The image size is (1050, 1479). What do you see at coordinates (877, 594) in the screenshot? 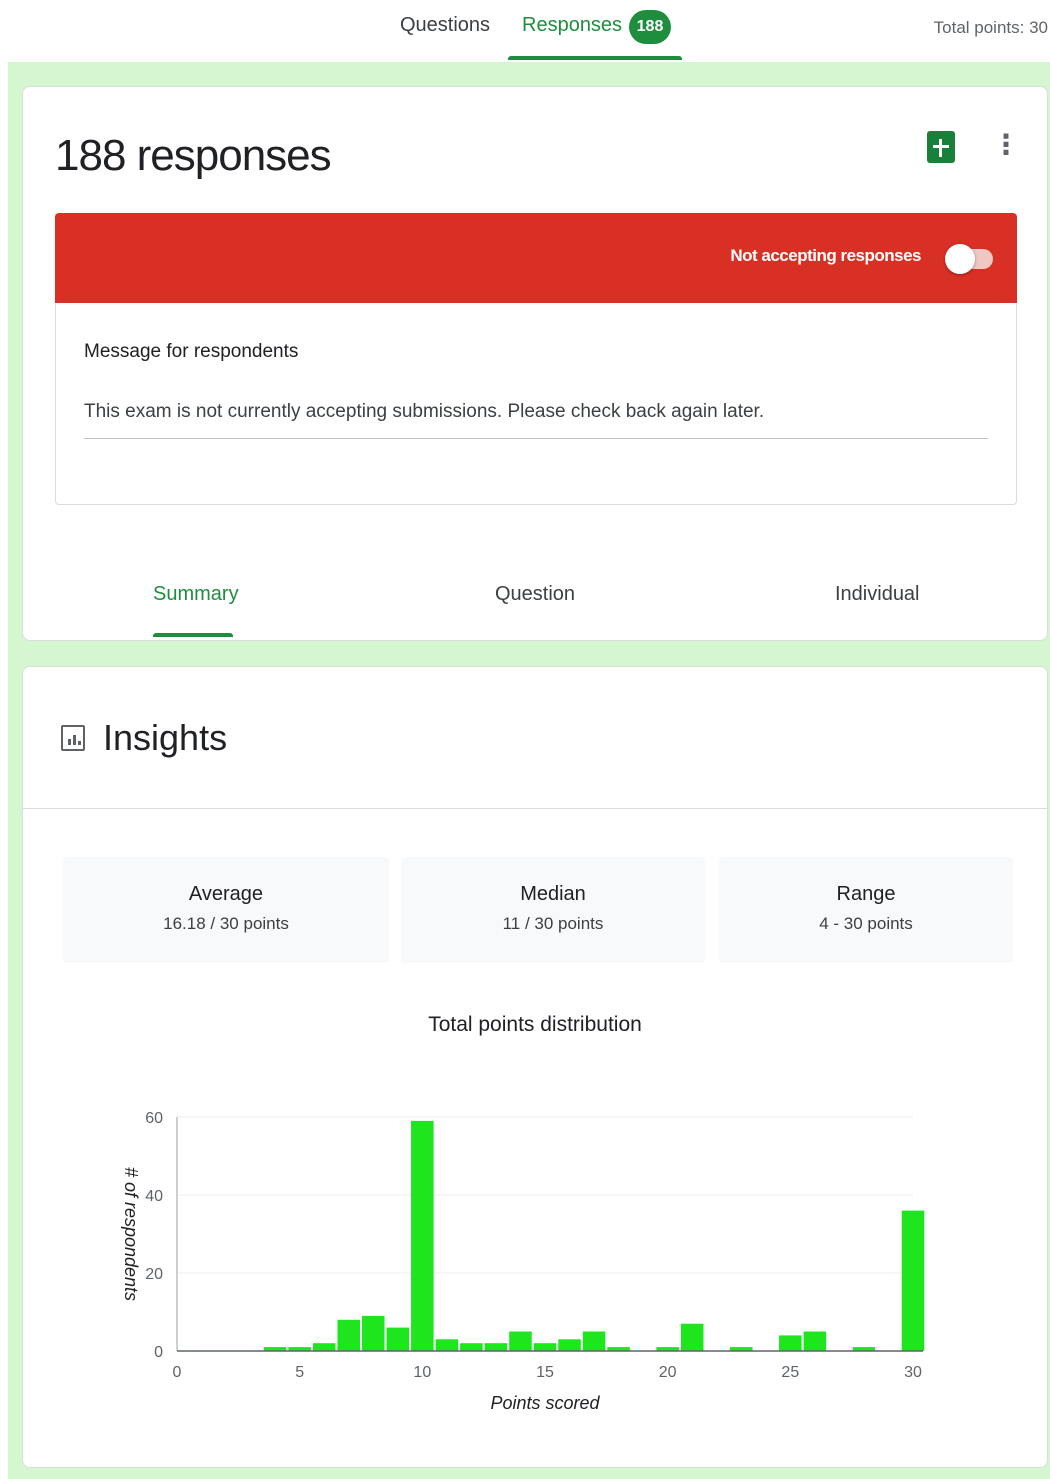
I see `subtab-individual: Individual` at bounding box center [877, 594].